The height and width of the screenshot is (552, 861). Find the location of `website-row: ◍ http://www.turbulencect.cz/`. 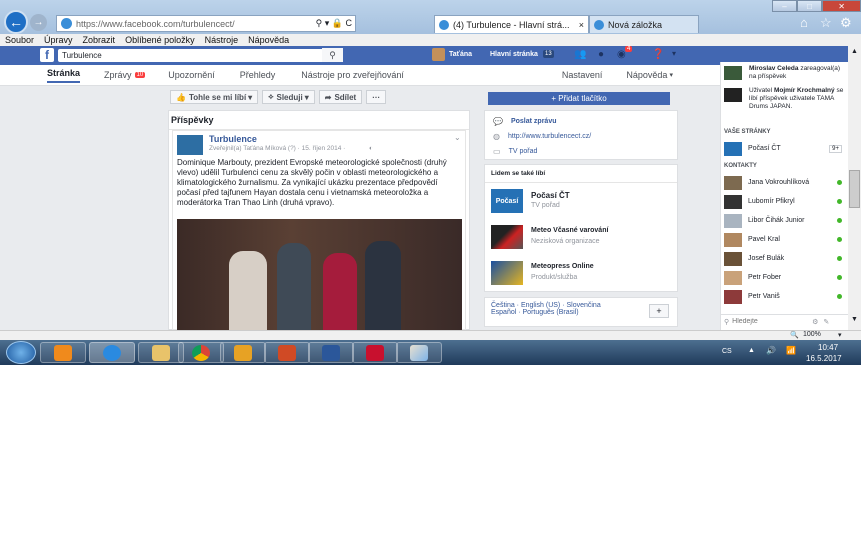

website-row: ◍ http://www.turbulencect.cz/ is located at coordinates (581, 136).